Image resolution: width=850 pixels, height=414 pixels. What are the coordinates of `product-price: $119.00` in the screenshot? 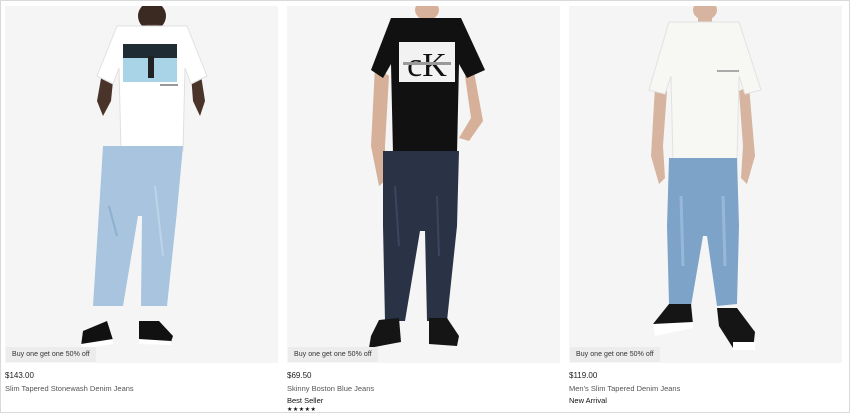 It's located at (583, 375).